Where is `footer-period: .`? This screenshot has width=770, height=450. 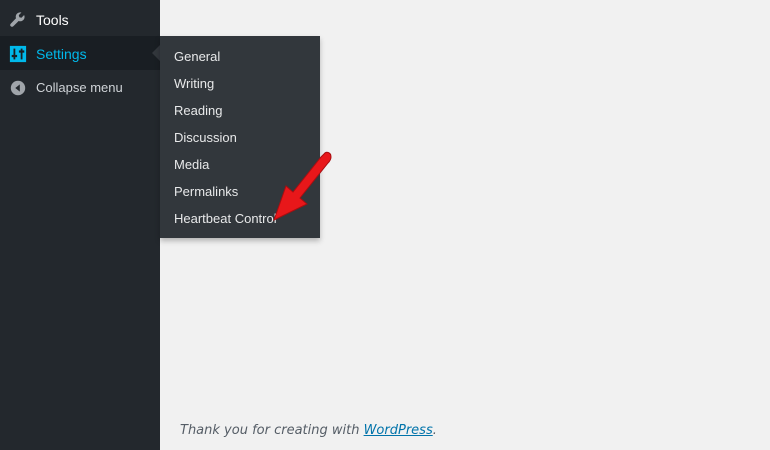 footer-period: . is located at coordinates (434, 430).